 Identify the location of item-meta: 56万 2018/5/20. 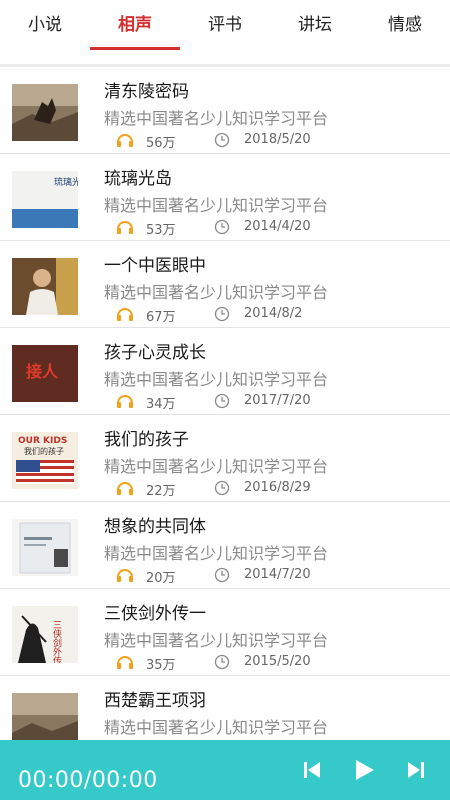
(264, 141).